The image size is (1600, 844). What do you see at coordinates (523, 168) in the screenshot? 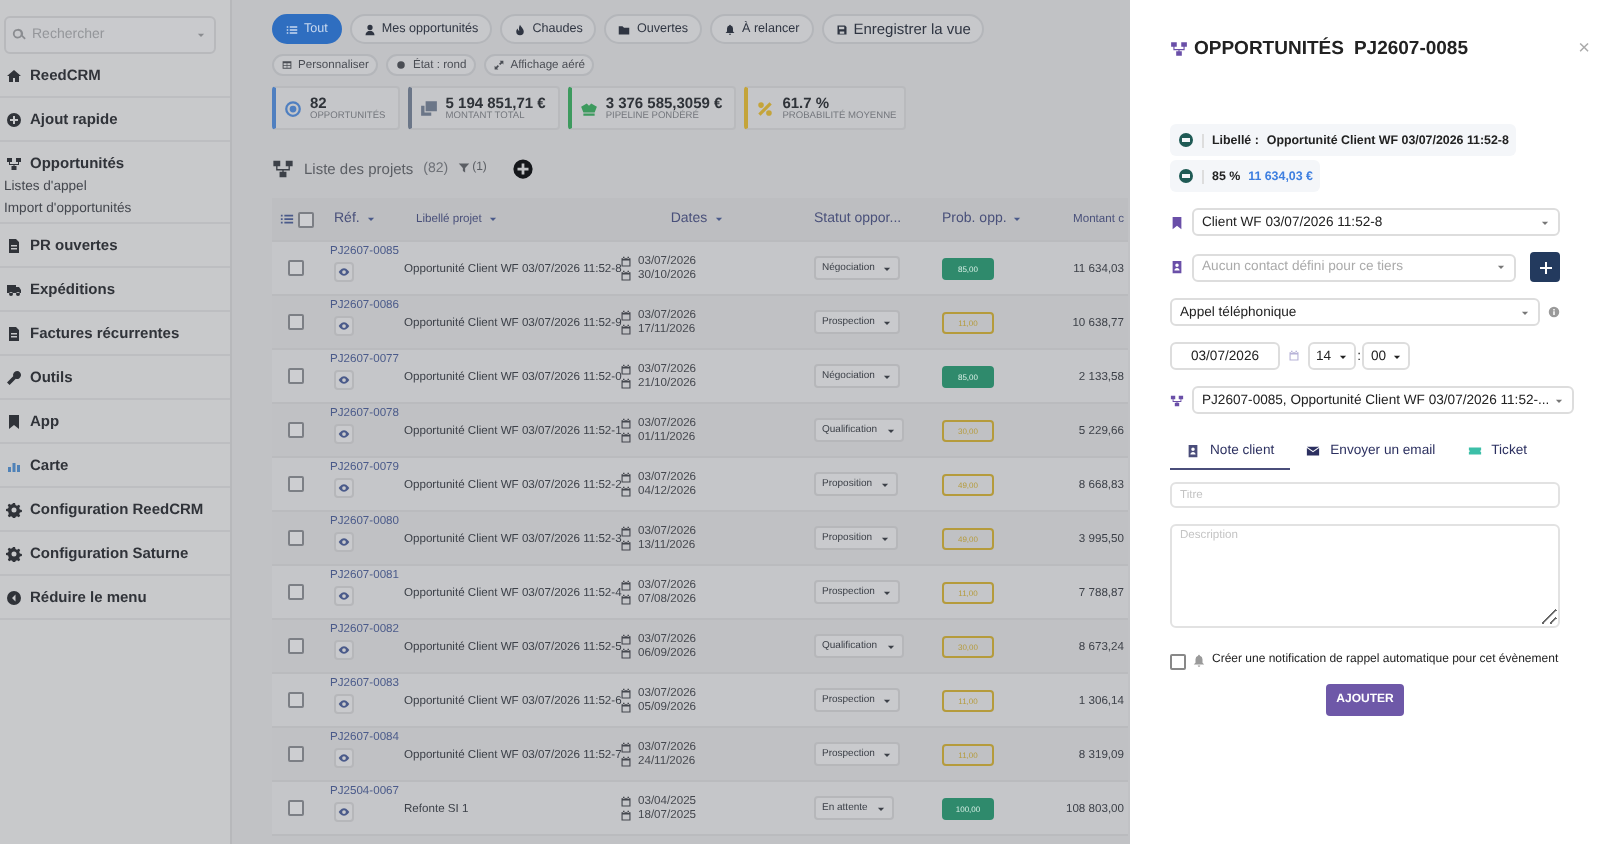
I see `add-icon` at bounding box center [523, 168].